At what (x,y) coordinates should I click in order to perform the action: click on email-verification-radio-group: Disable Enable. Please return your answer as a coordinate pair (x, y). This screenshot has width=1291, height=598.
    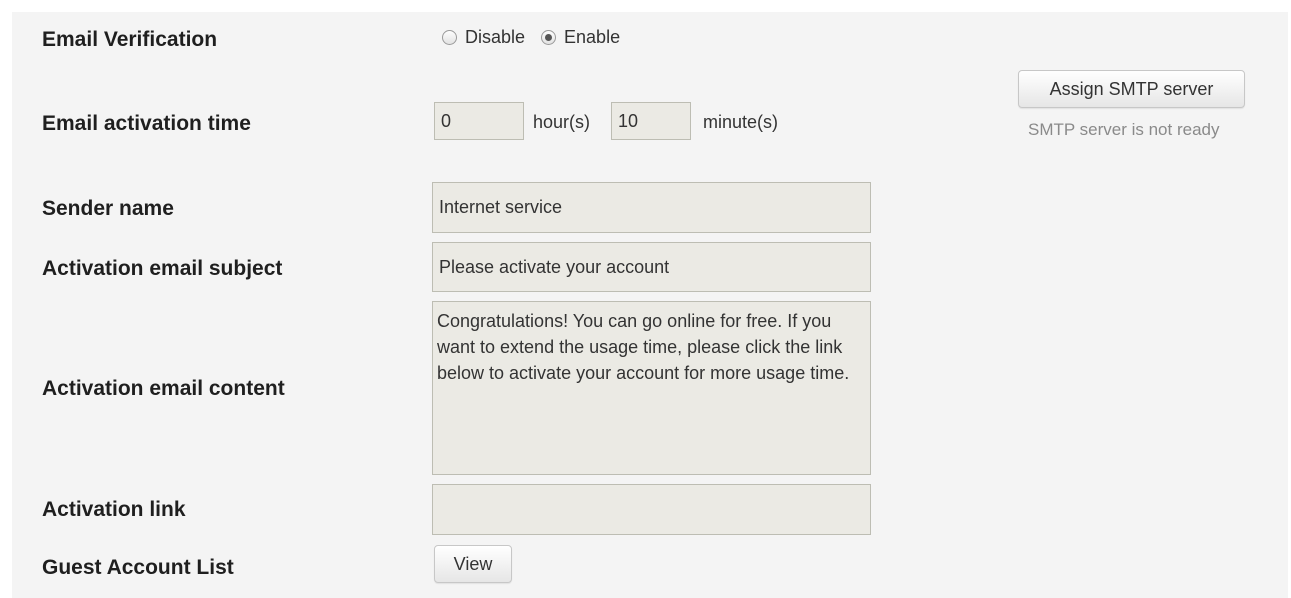
    Looking at the image, I should click on (539, 37).